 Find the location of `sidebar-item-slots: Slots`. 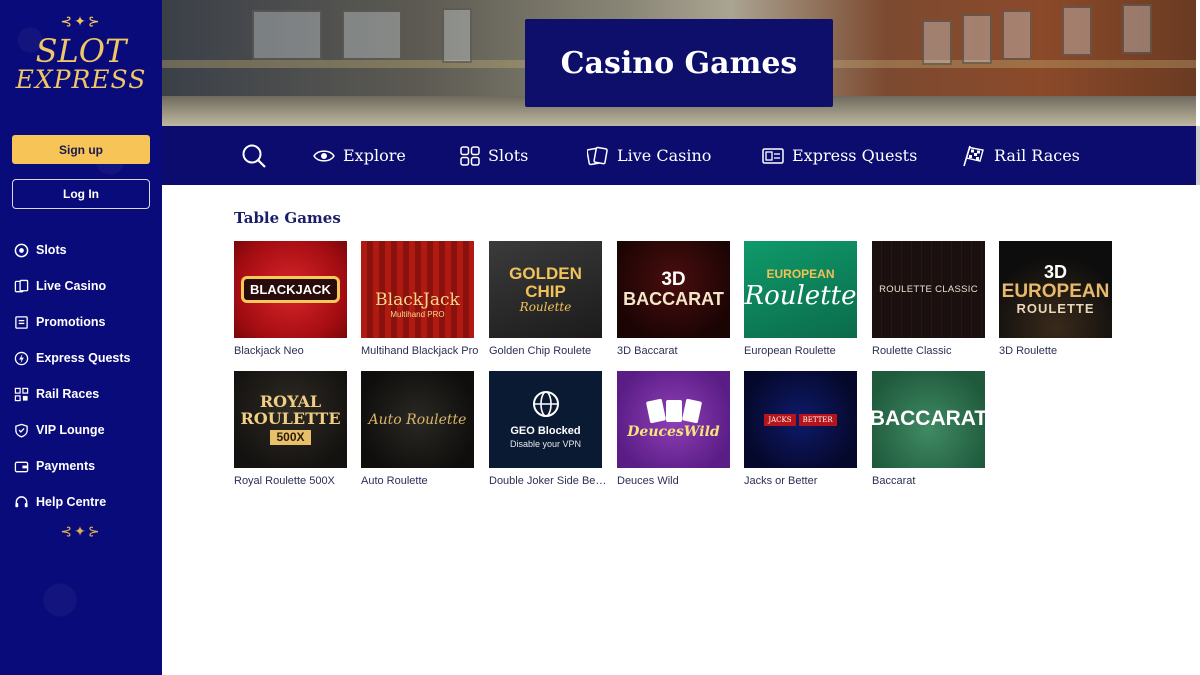

sidebar-item-slots: Slots is located at coordinates (86, 250).